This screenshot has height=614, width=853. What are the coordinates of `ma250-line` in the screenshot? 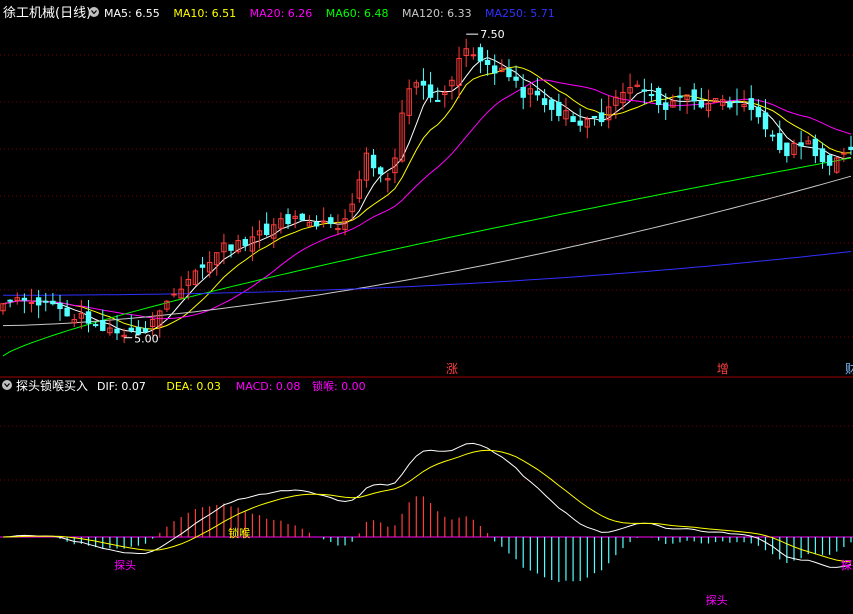 It's located at (427, 273).